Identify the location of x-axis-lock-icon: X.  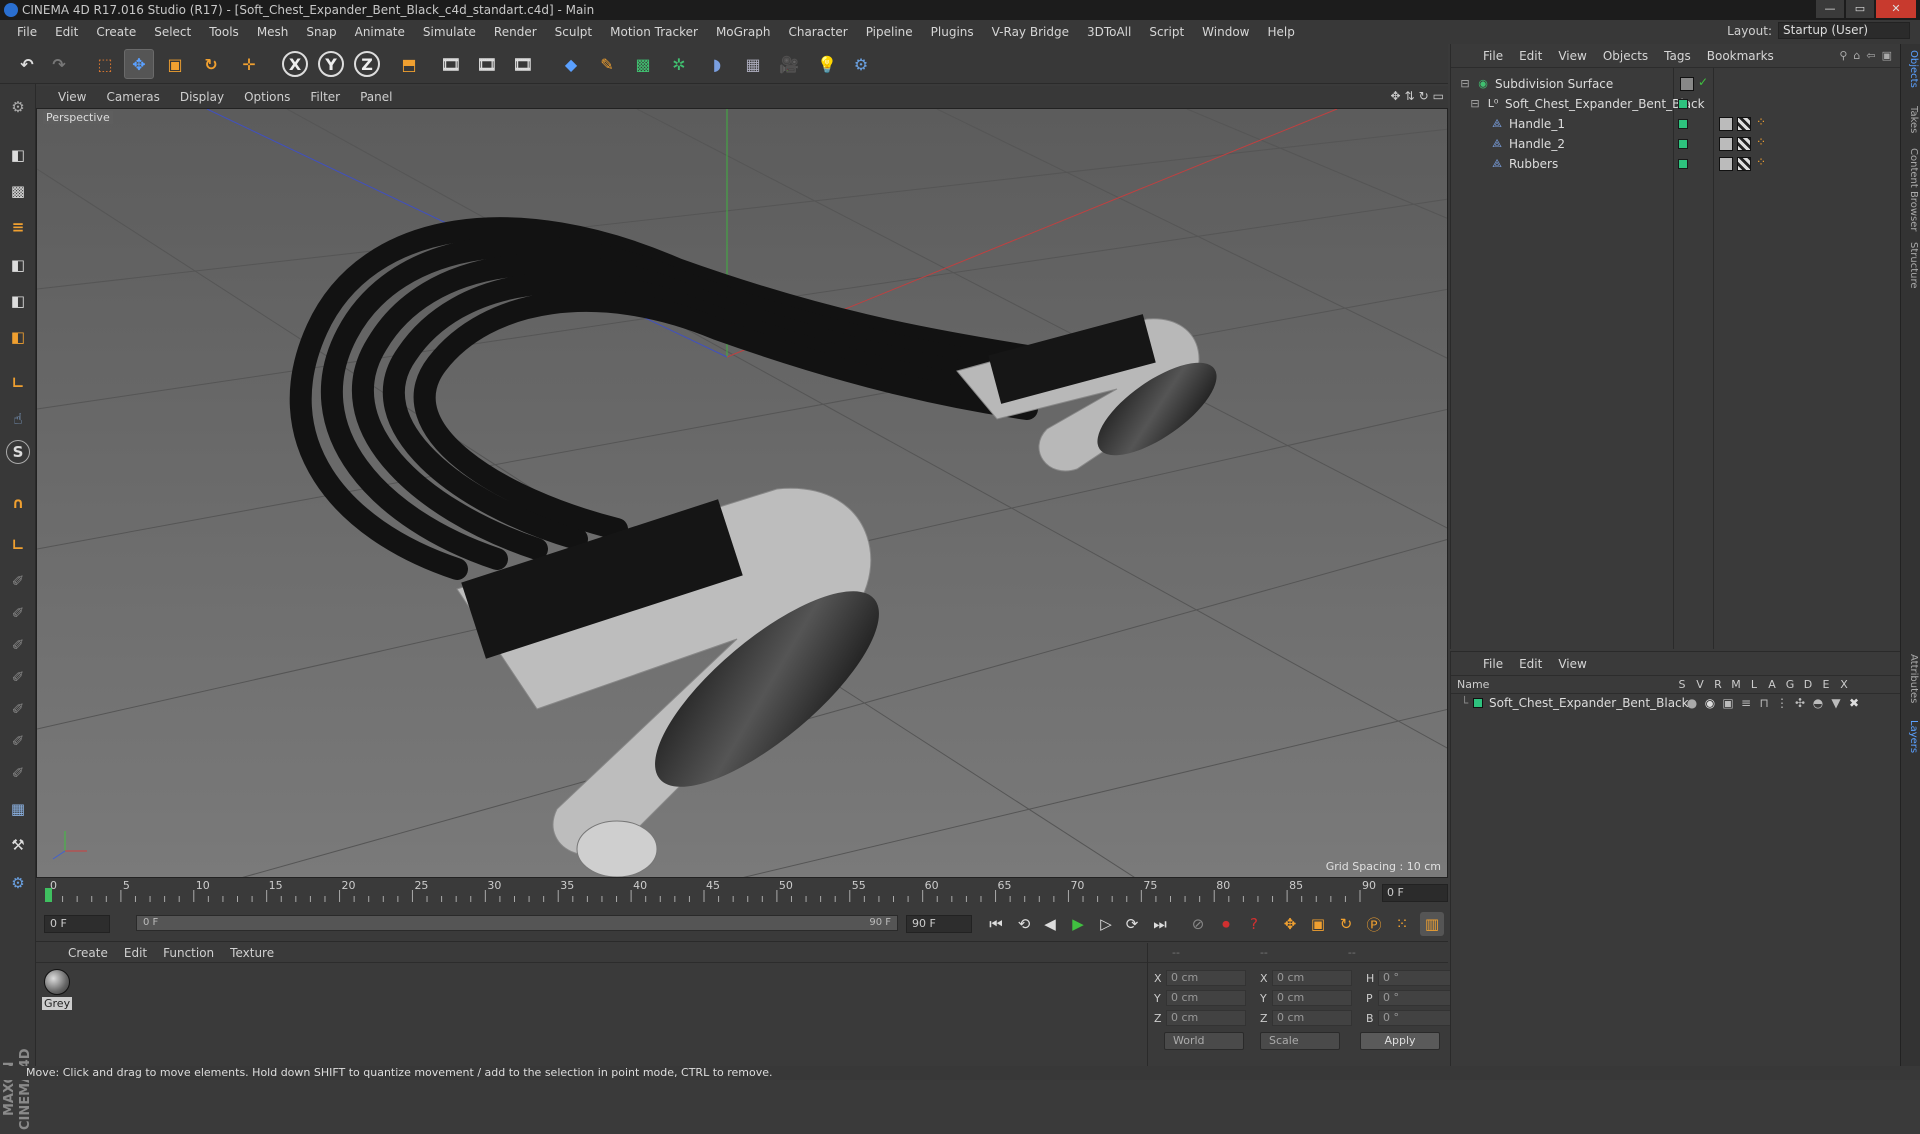
(295, 64).